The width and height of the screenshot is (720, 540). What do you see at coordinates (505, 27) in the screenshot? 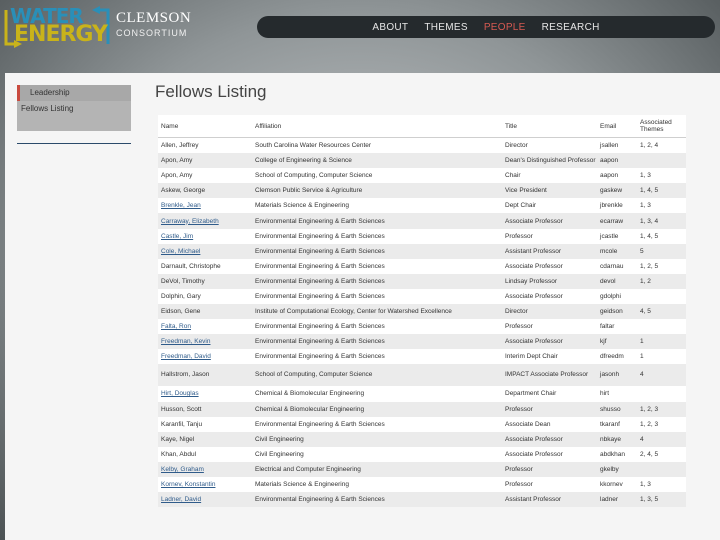
I see `nav-people: PEOPLE` at bounding box center [505, 27].